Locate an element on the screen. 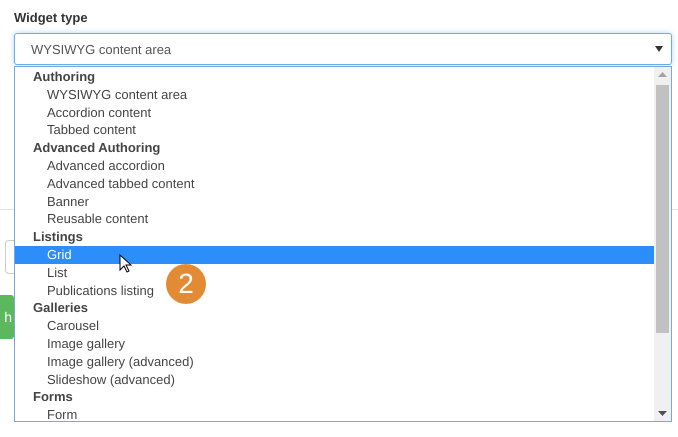  dropdown-option: Banner is located at coordinates (53, 201).